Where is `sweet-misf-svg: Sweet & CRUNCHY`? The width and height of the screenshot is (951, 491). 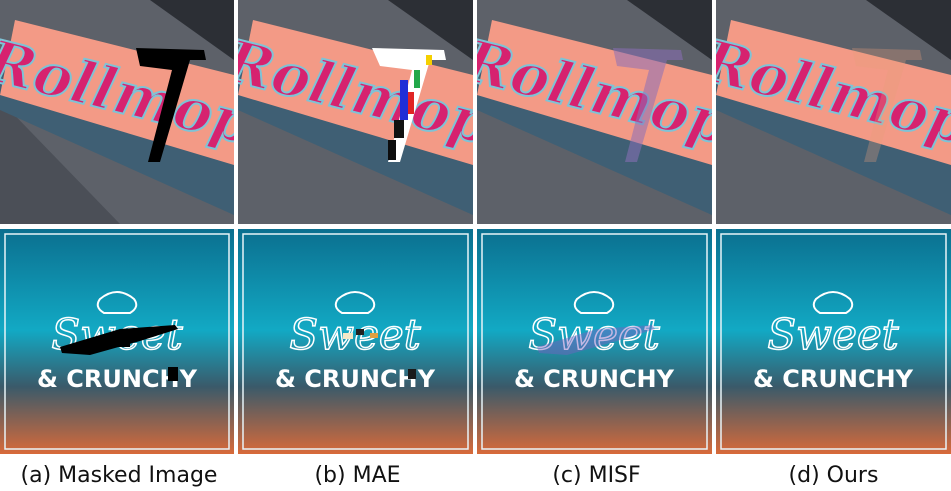 sweet-misf-svg: Sweet & CRUNCHY is located at coordinates (594, 341).